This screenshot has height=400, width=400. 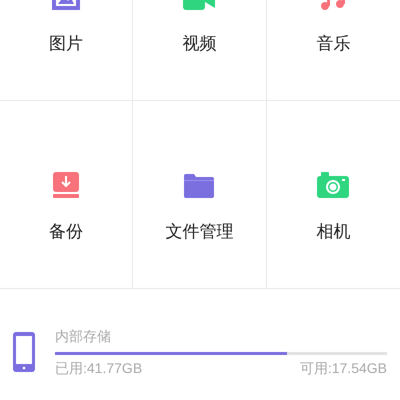 What do you see at coordinates (98, 368) in the screenshot?
I see `used-space: 已用:41.77GB` at bounding box center [98, 368].